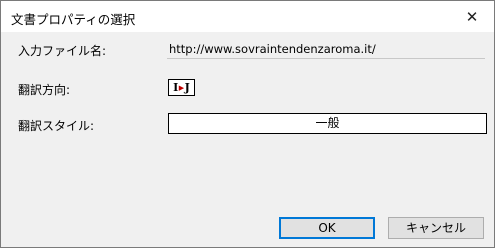 The width and height of the screenshot is (495, 248). I want to click on close-button: ✕, so click(472, 16).